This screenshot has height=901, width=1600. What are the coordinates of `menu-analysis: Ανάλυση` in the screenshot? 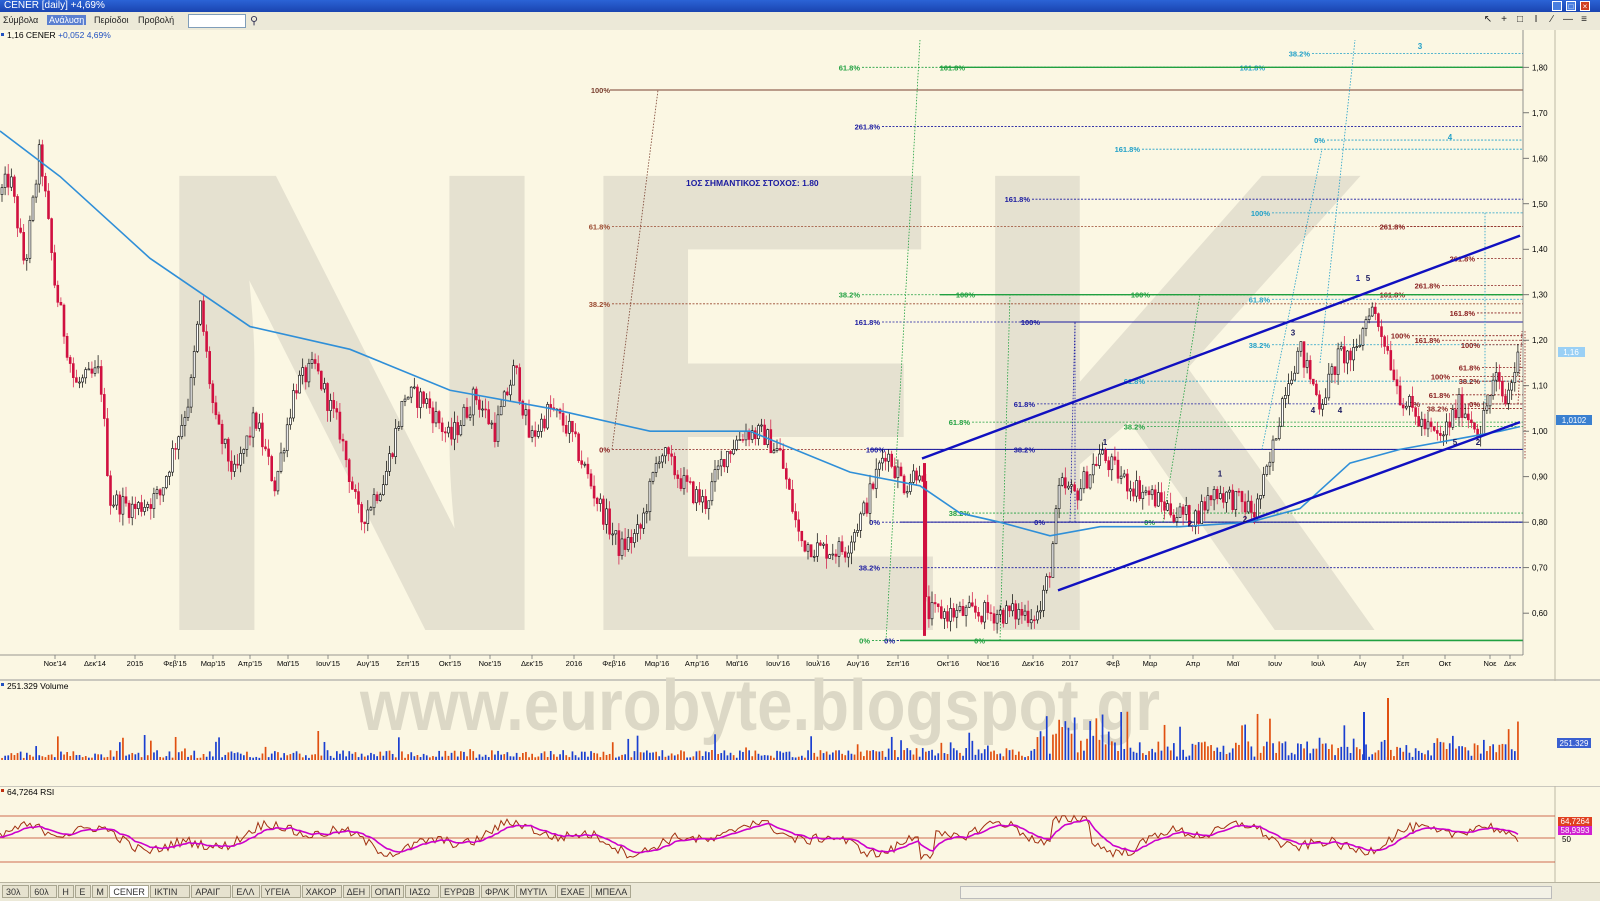 It's located at (67, 20).